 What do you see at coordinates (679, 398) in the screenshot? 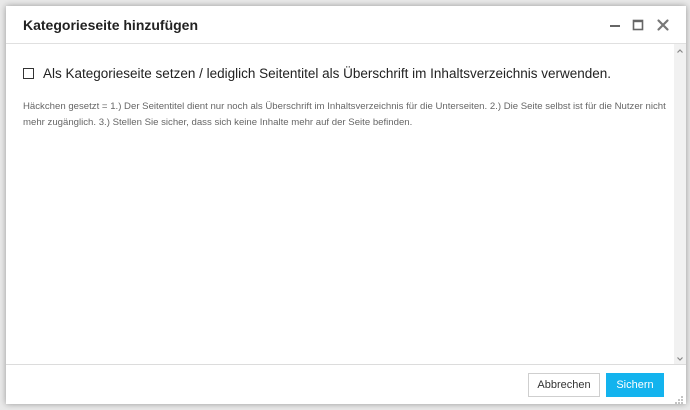
I see `resize-grip-icon` at bounding box center [679, 398].